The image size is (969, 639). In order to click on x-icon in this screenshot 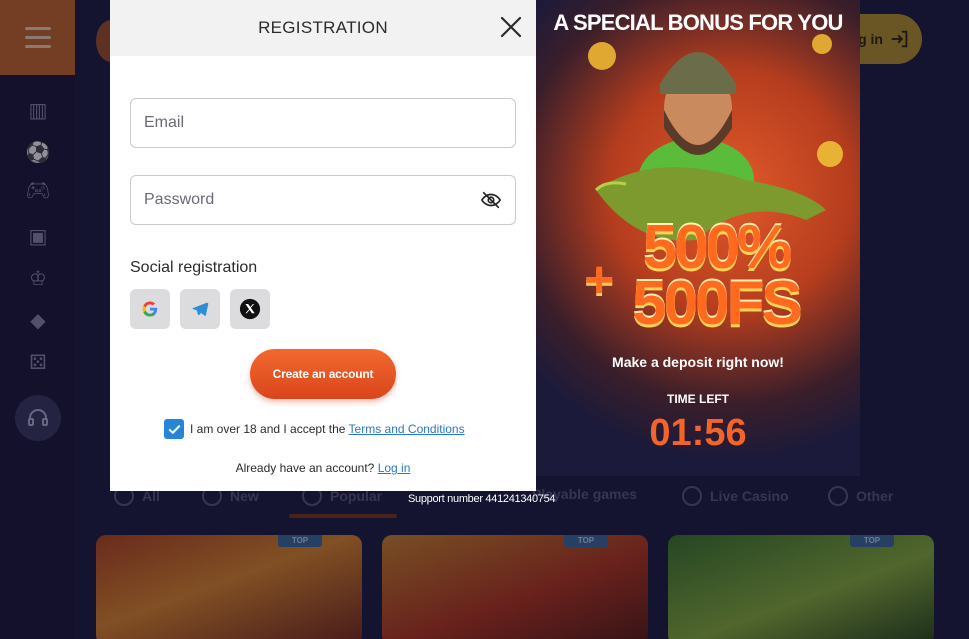, I will do `click(250, 309)`.